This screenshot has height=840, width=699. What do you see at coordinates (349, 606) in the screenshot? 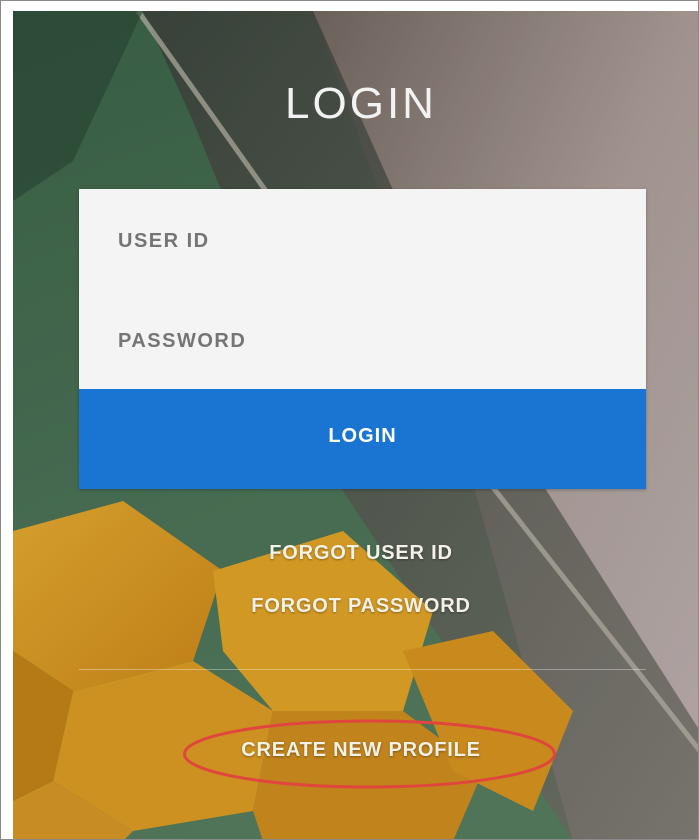
I see `forgot-password-link: FORGOT PASSWORD` at bounding box center [349, 606].